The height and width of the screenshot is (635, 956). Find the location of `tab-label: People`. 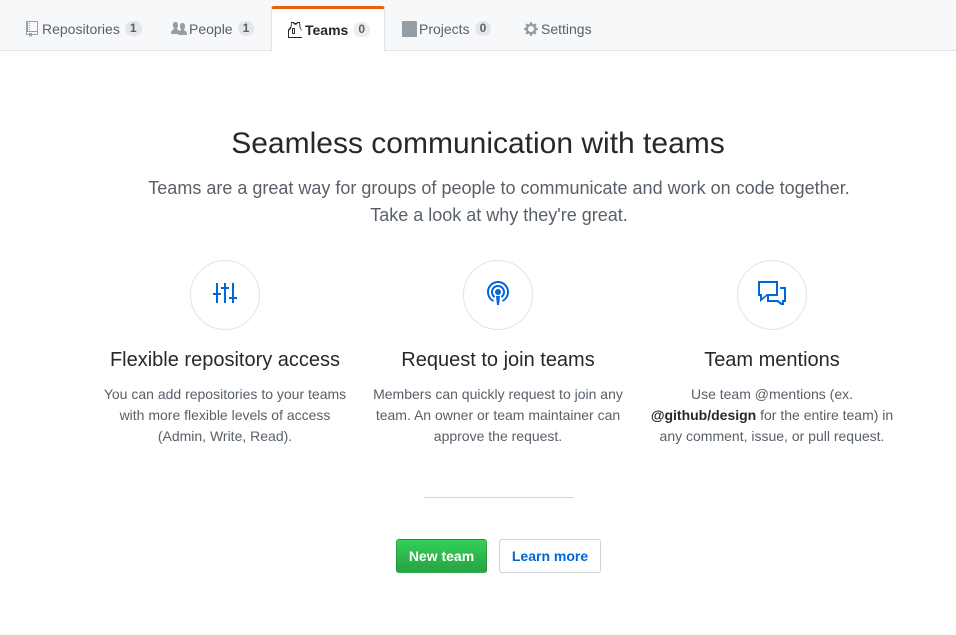

tab-label: People is located at coordinates (211, 28).